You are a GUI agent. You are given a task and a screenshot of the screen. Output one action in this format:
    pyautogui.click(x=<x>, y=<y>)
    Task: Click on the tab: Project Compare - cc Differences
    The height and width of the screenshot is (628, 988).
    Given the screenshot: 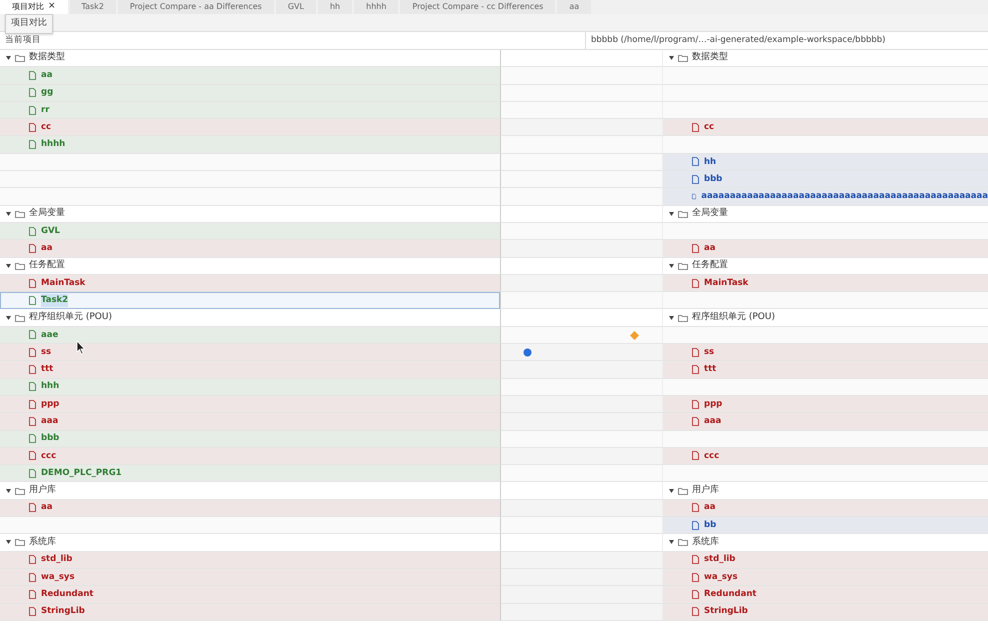 What is the action you would take?
    pyautogui.click(x=478, y=7)
    